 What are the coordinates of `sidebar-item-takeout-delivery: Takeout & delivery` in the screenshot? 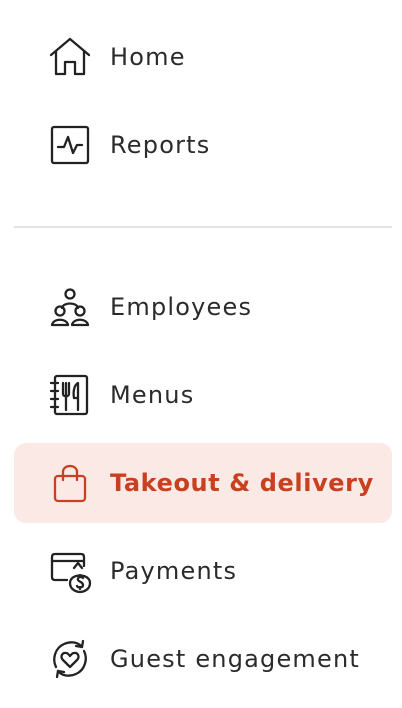 It's located at (203, 483).